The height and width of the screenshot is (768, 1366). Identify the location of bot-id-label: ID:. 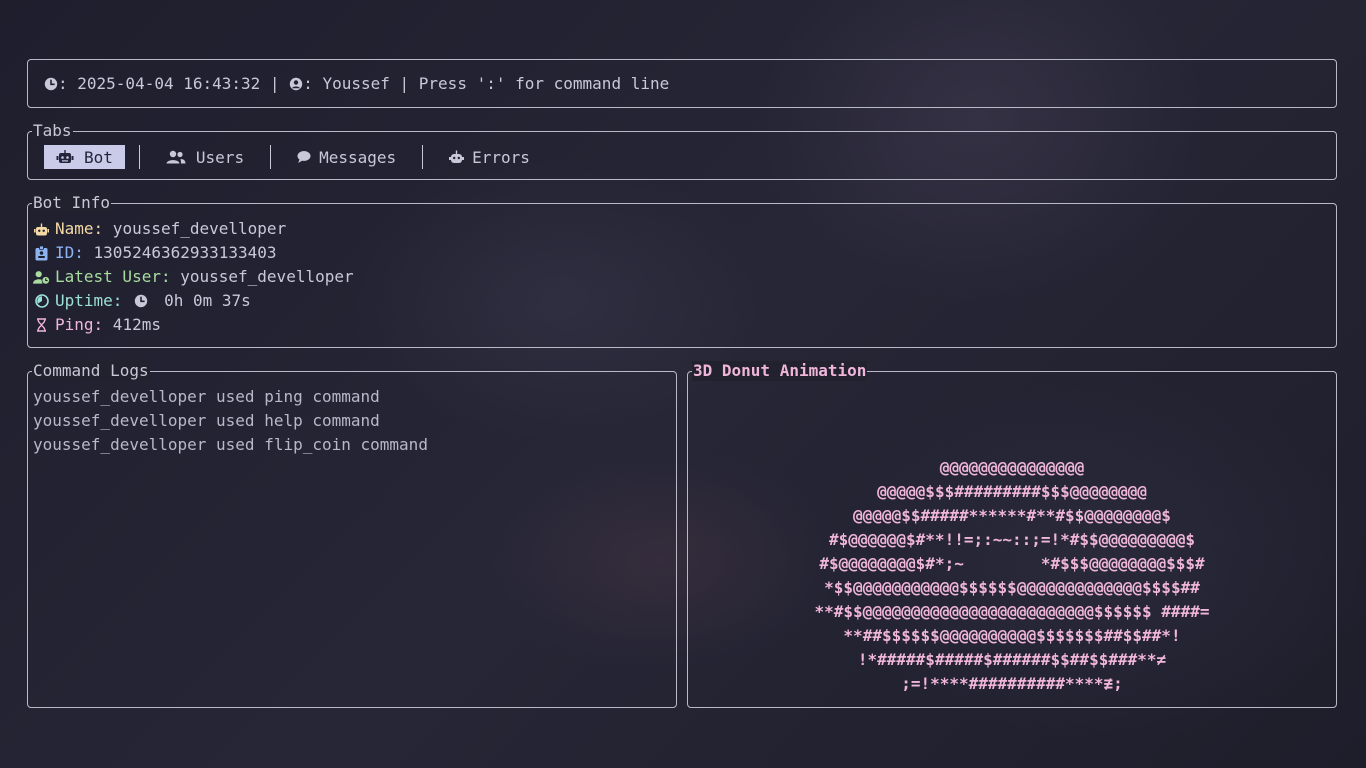
(69, 252).